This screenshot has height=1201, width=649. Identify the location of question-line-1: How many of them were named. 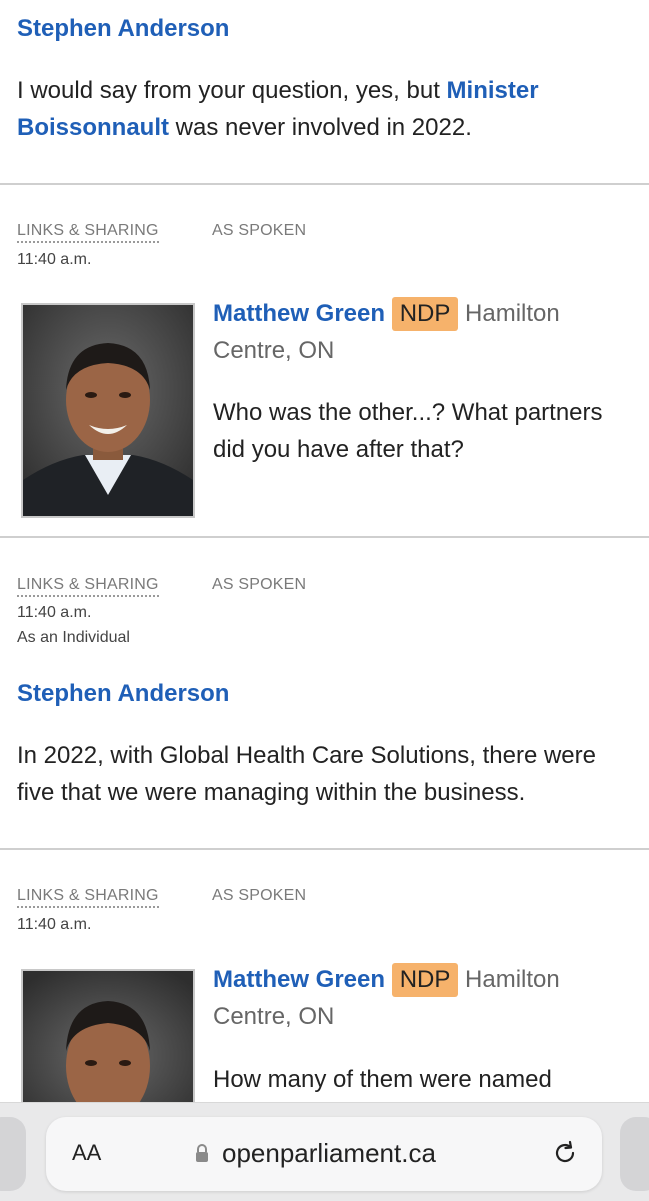
(382, 1079).